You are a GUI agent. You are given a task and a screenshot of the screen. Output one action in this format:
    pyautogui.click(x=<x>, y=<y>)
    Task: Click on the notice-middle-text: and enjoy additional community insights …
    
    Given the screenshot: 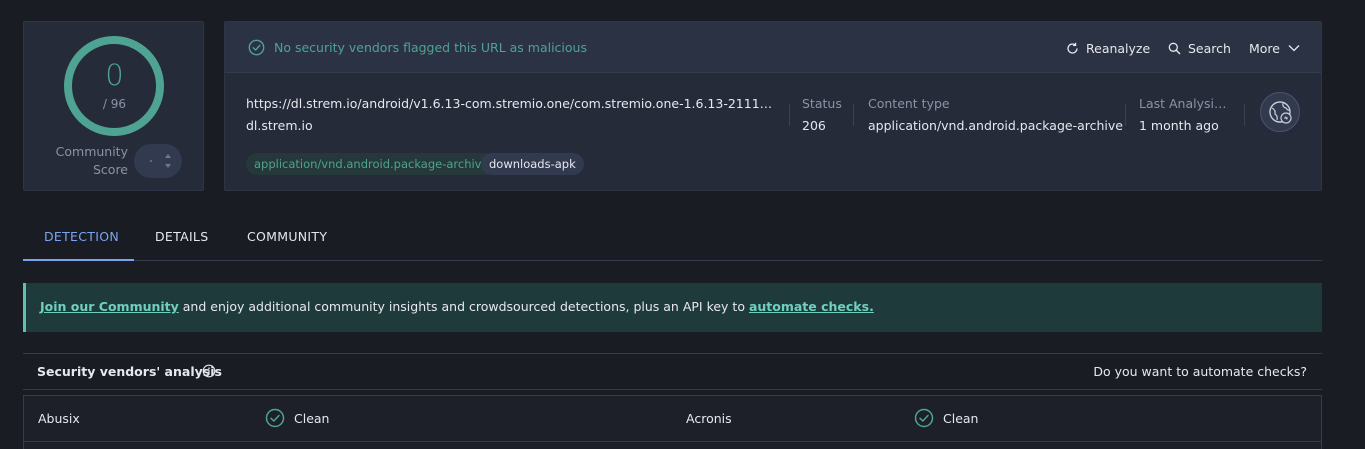 What is the action you would take?
    pyautogui.click(x=463, y=306)
    